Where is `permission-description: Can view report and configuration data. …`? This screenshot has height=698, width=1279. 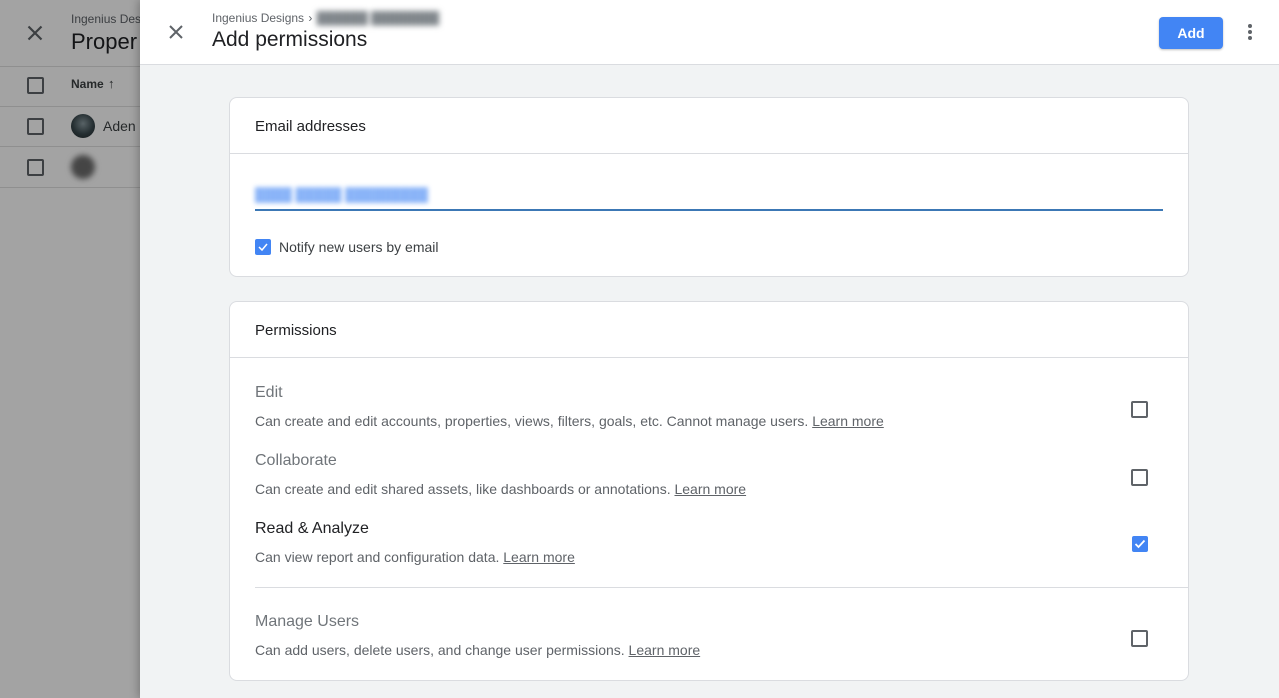 permission-description: Can view report and configuration data. … is located at coordinates (415, 557).